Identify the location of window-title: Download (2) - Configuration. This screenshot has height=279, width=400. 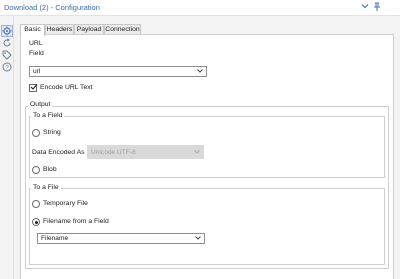
(52, 7).